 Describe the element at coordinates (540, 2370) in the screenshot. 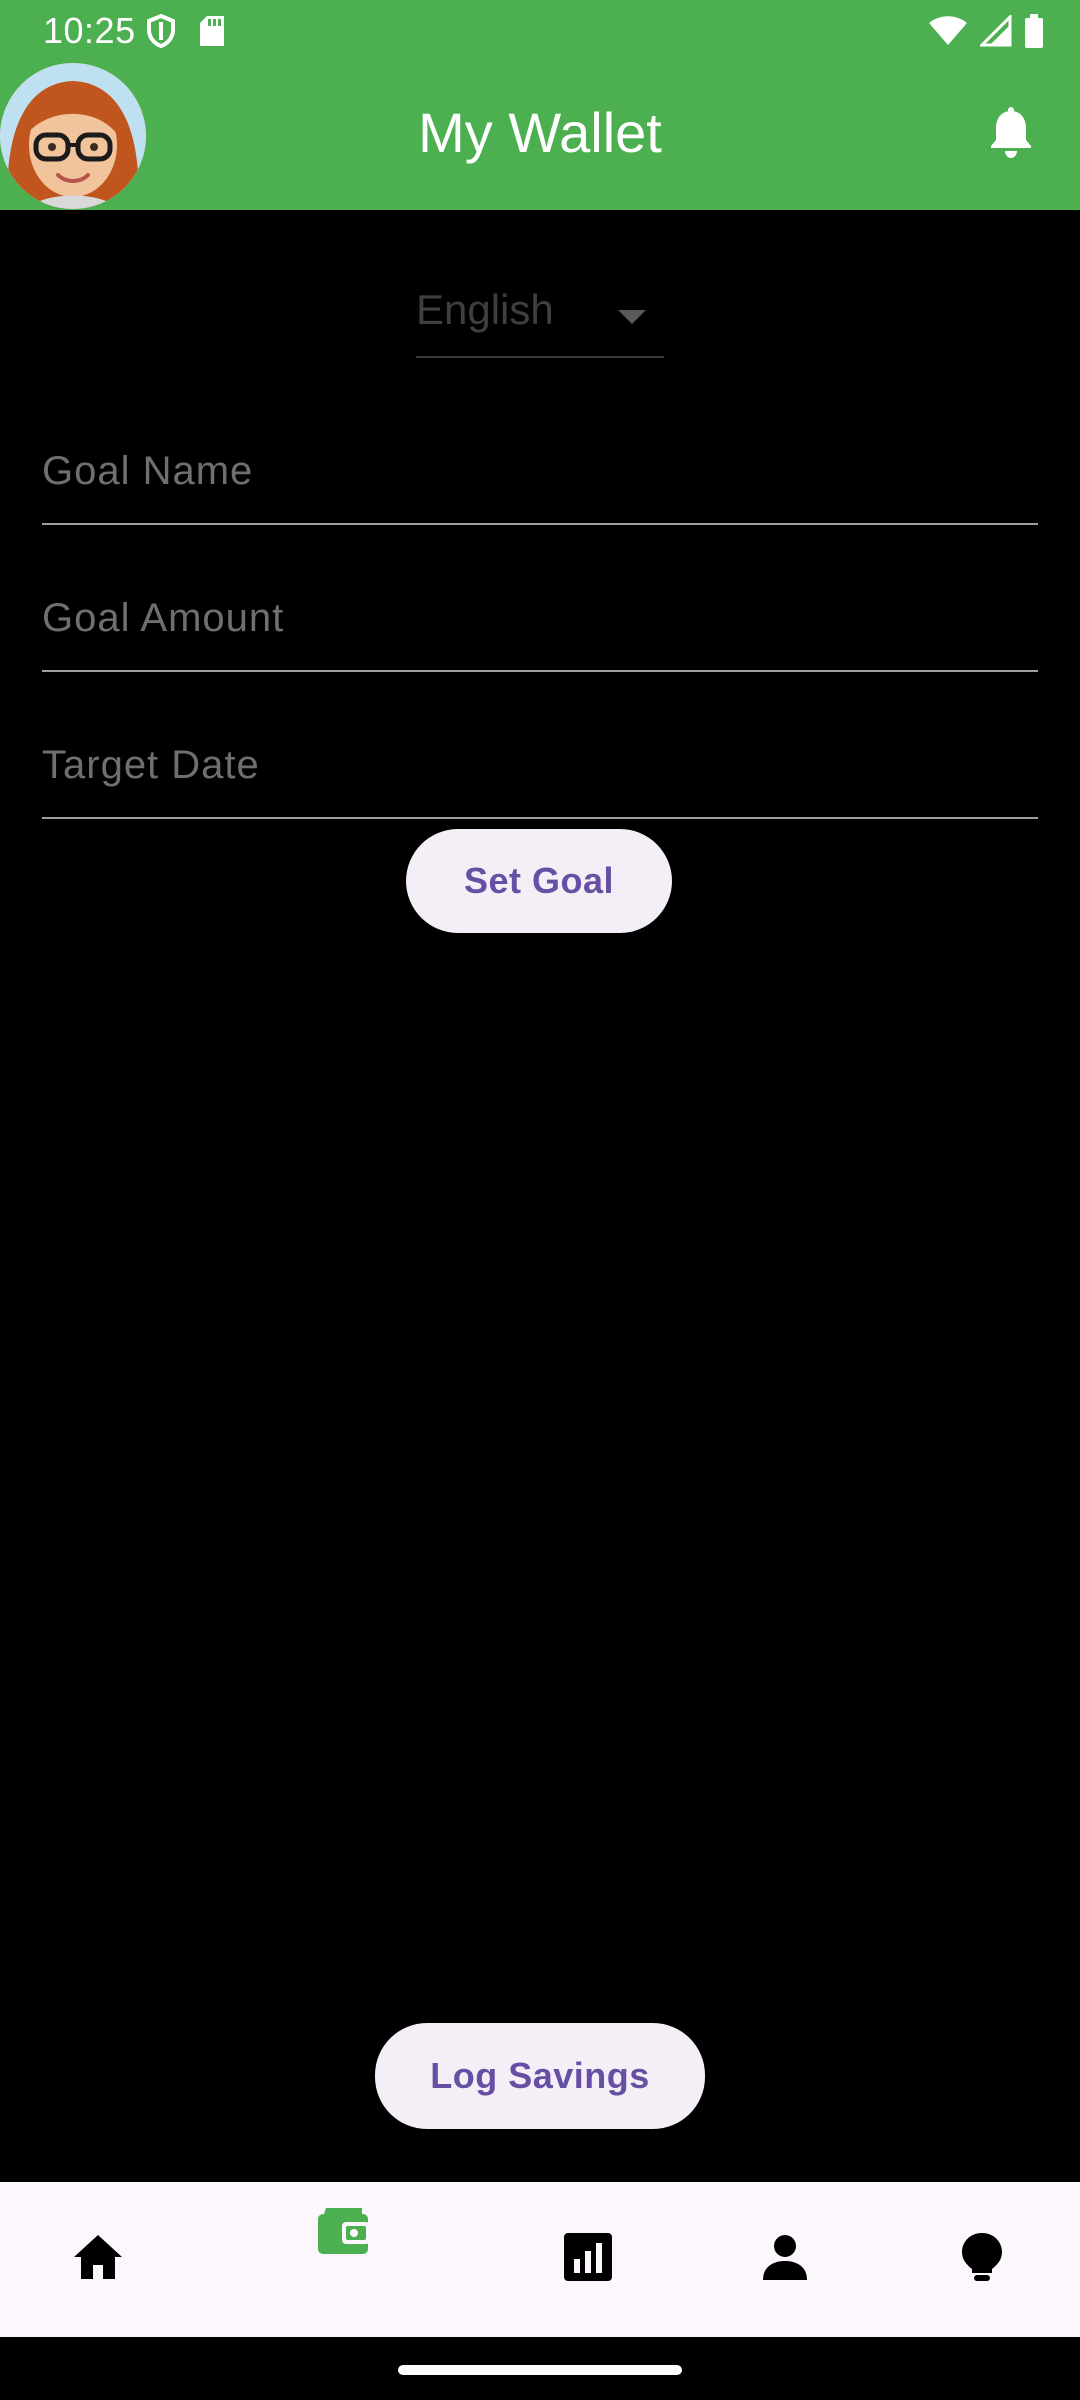

I see `gesture-bar` at that location.